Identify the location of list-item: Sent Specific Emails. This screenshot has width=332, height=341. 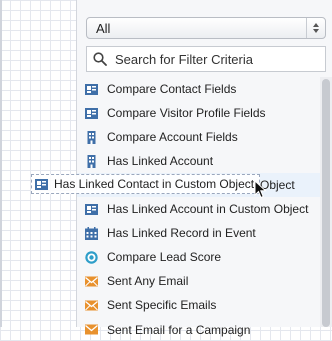
(198, 305).